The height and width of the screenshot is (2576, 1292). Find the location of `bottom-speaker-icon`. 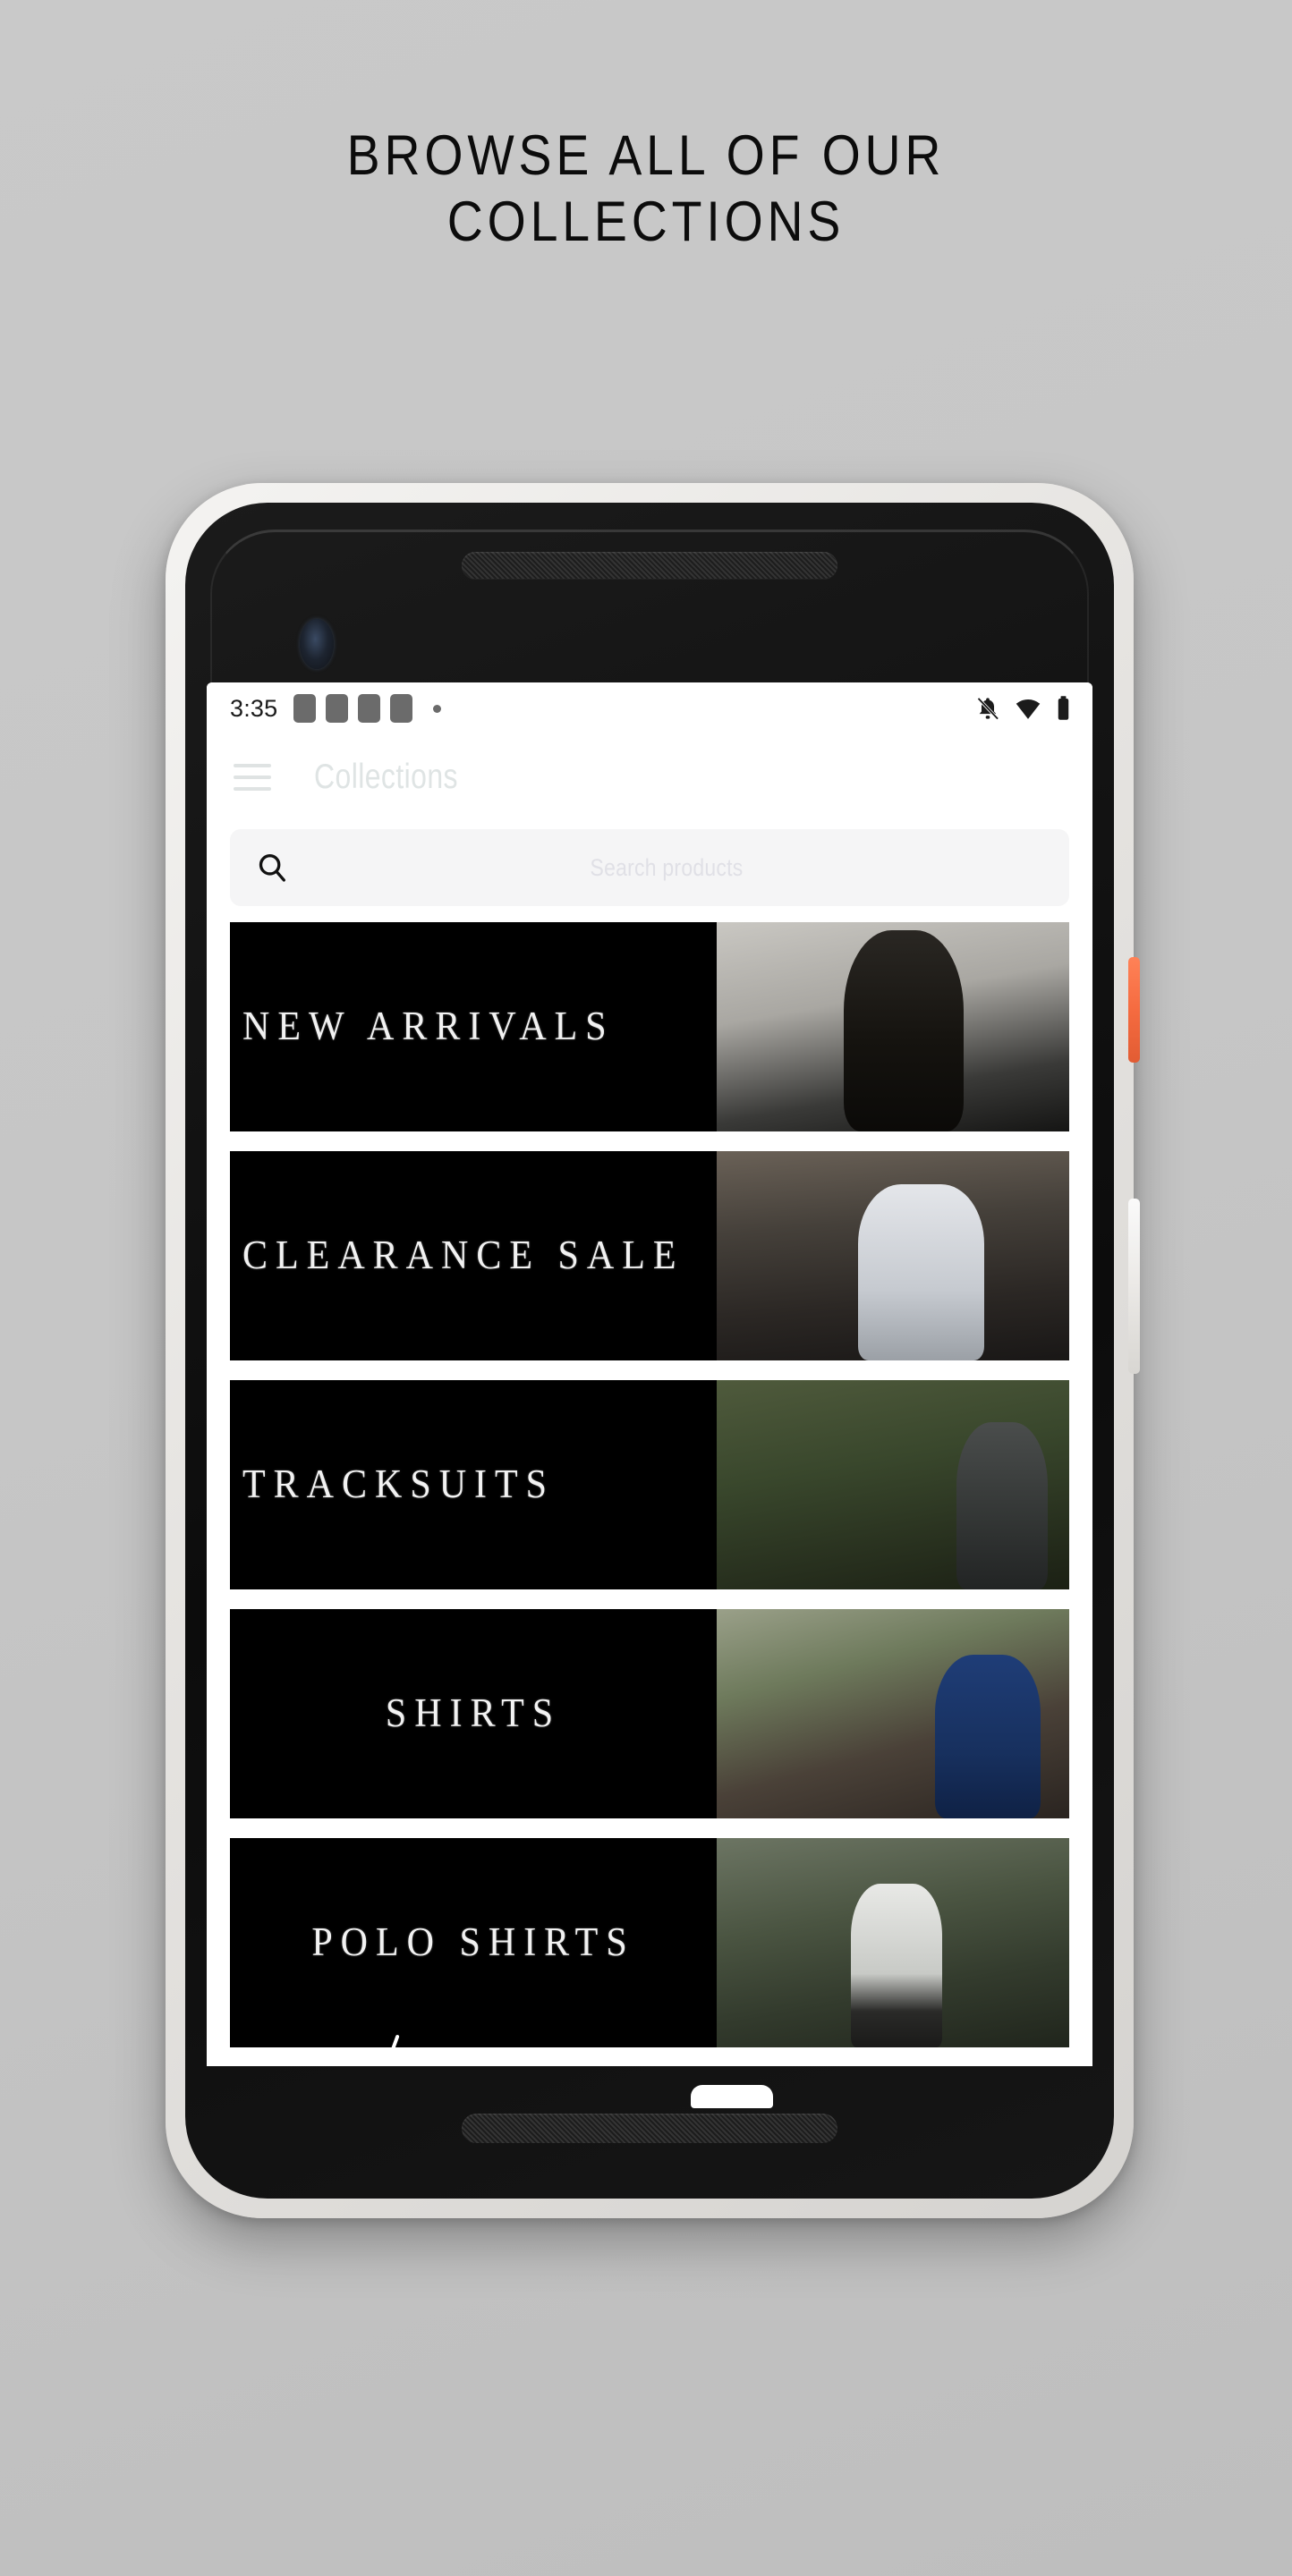

bottom-speaker-icon is located at coordinates (649, 2128).